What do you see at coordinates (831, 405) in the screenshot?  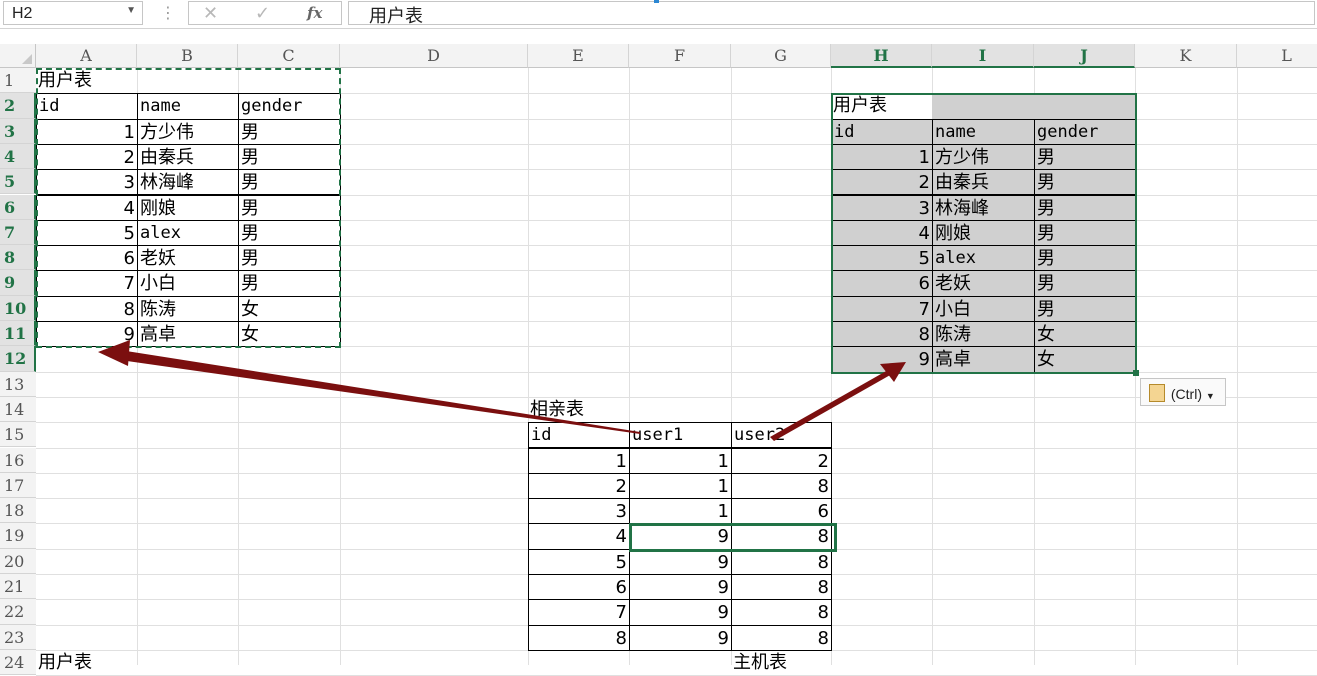 I see `arrow-to-pasted-table` at bounding box center [831, 405].